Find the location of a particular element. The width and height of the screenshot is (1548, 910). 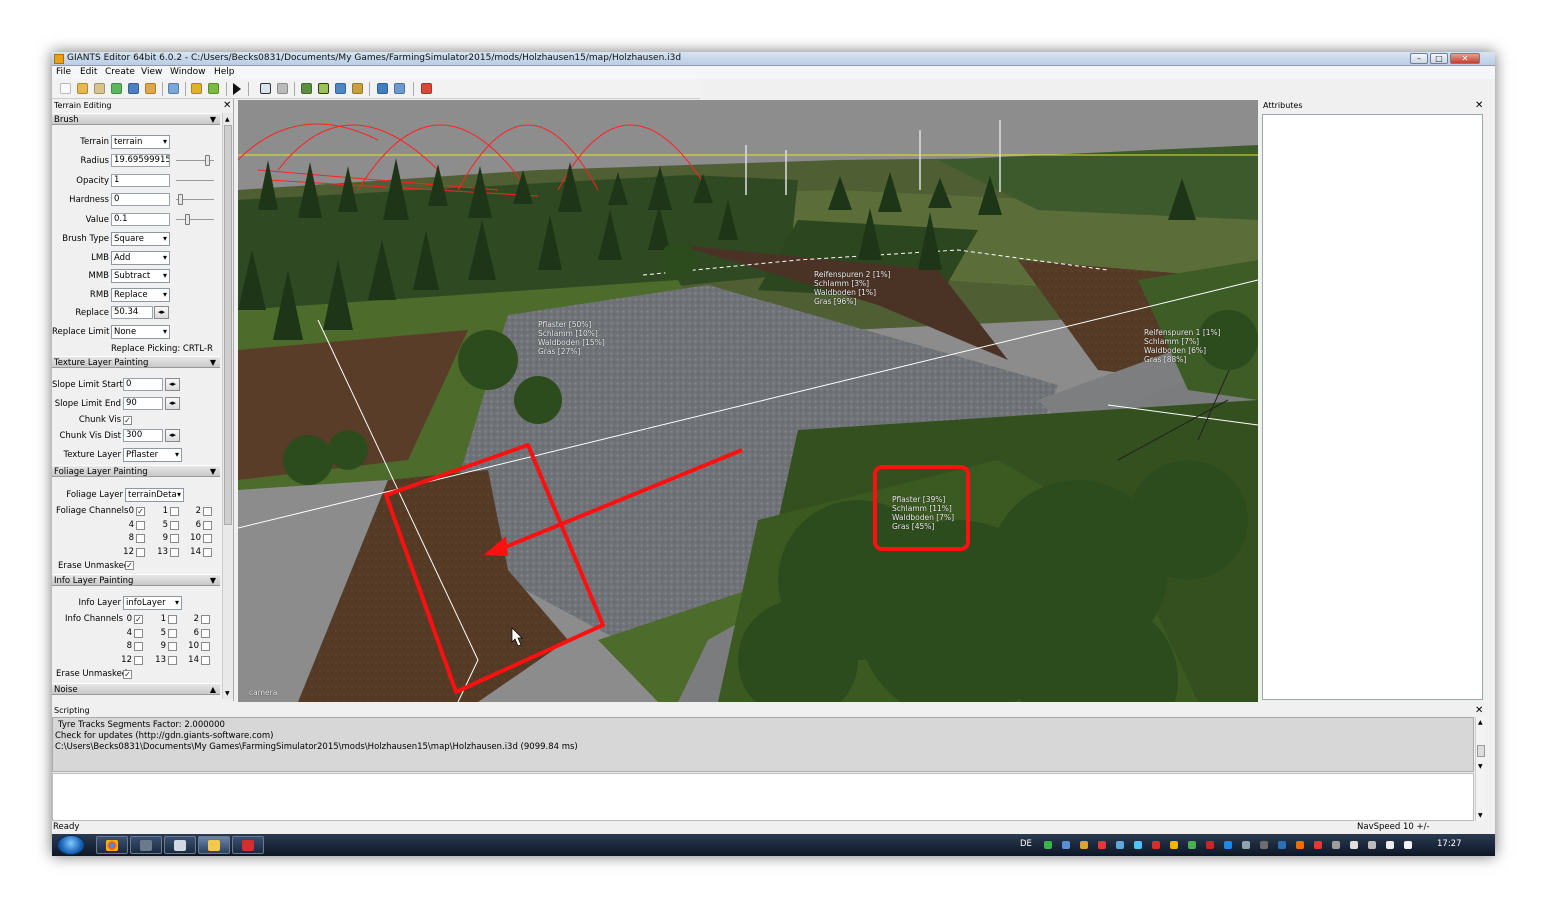

minimize-button: – is located at coordinates (1419, 58).